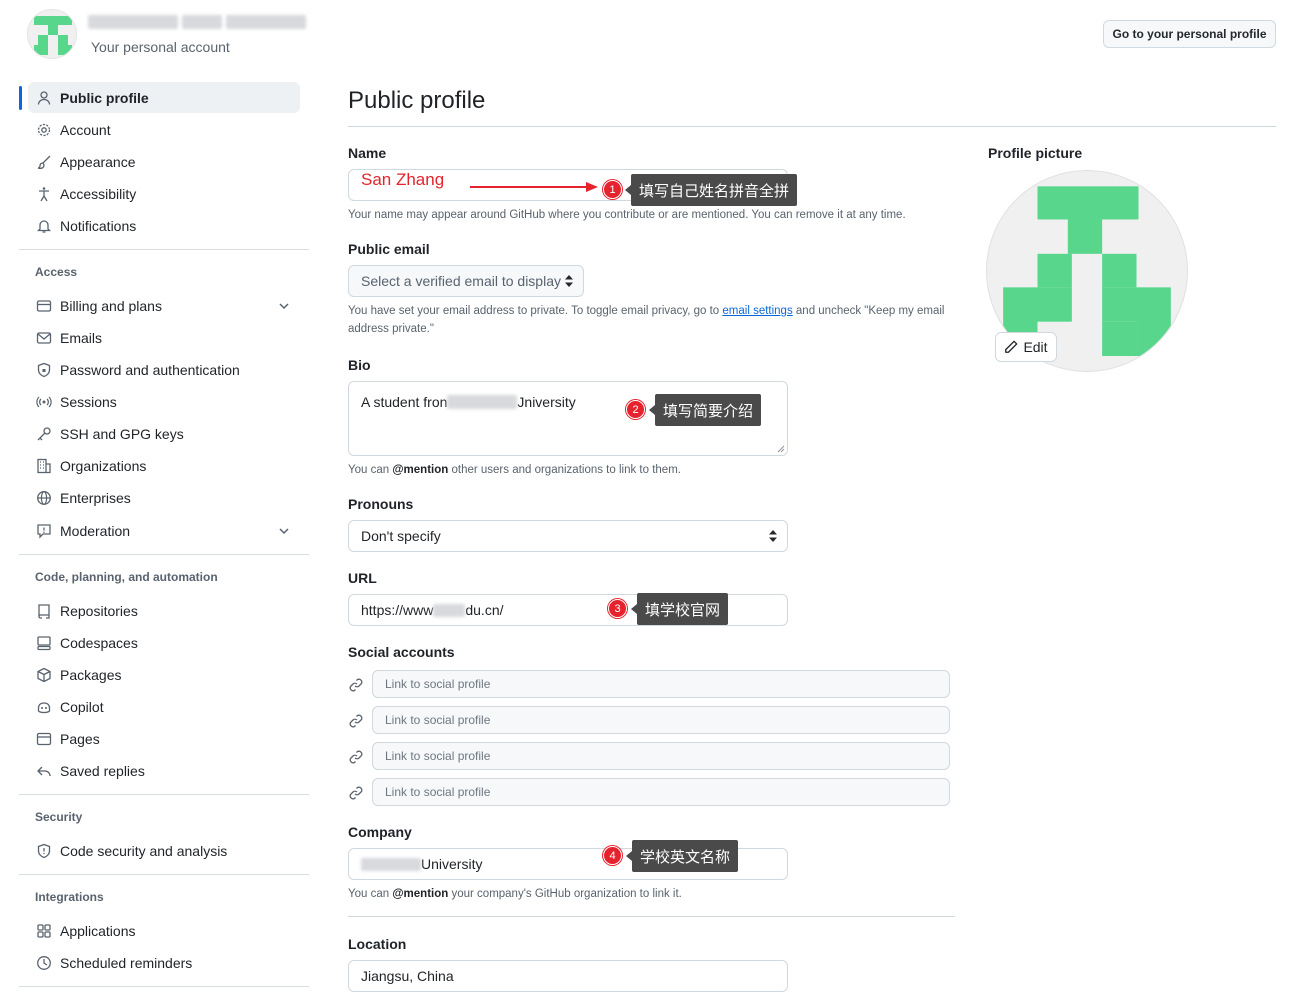 The height and width of the screenshot is (992, 1313). What do you see at coordinates (284, 306) in the screenshot?
I see `chevron-down-icon` at bounding box center [284, 306].